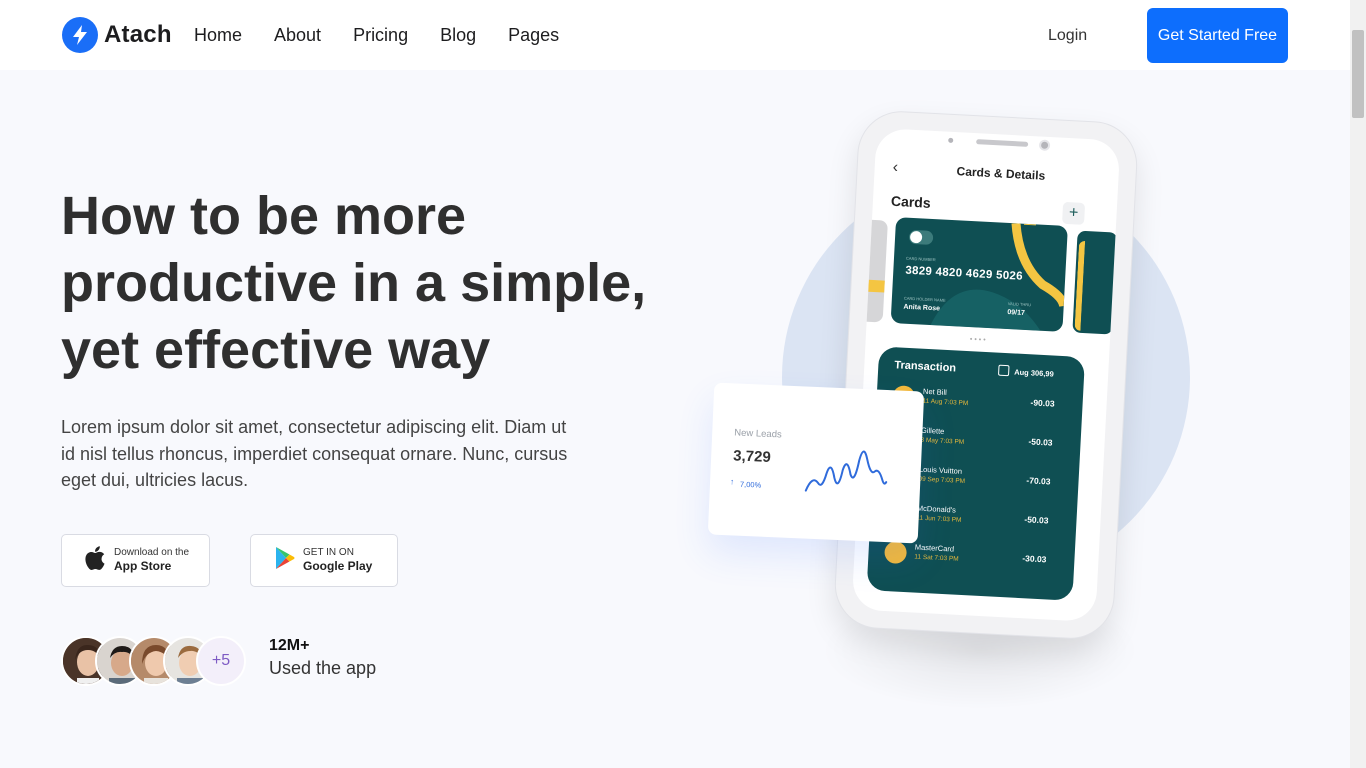  Describe the element at coordinates (458, 35) in the screenshot. I see `nav-blog: Blog` at that location.